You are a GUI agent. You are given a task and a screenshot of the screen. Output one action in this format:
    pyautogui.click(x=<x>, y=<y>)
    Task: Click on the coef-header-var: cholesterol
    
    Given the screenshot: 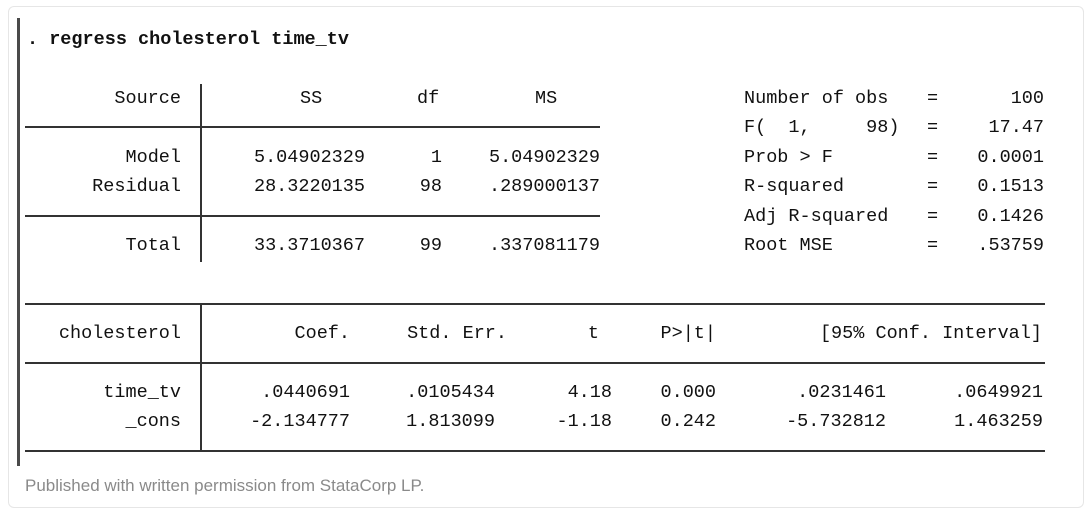 What is the action you would take?
    pyautogui.click(x=119, y=333)
    